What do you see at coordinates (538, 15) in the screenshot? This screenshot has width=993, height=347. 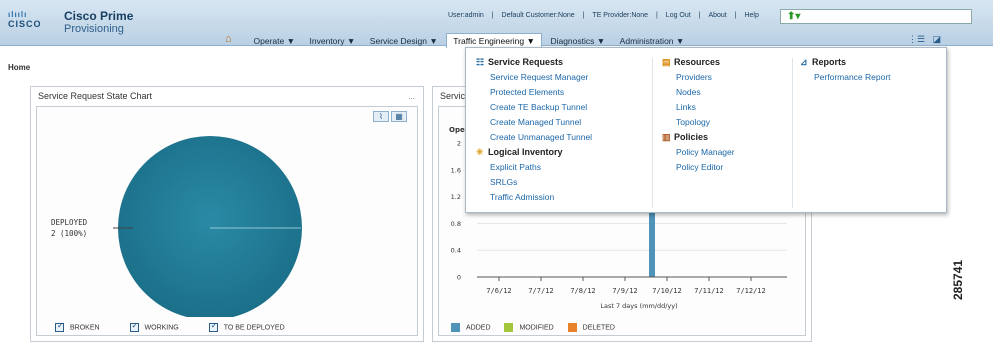 I see `customer-link: Default Customer:None` at bounding box center [538, 15].